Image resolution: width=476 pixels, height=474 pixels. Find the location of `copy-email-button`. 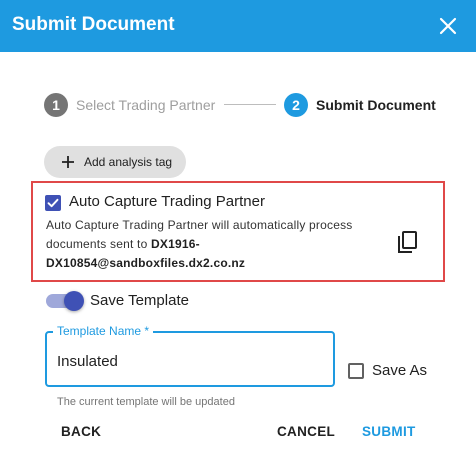

copy-email-button is located at coordinates (408, 243).